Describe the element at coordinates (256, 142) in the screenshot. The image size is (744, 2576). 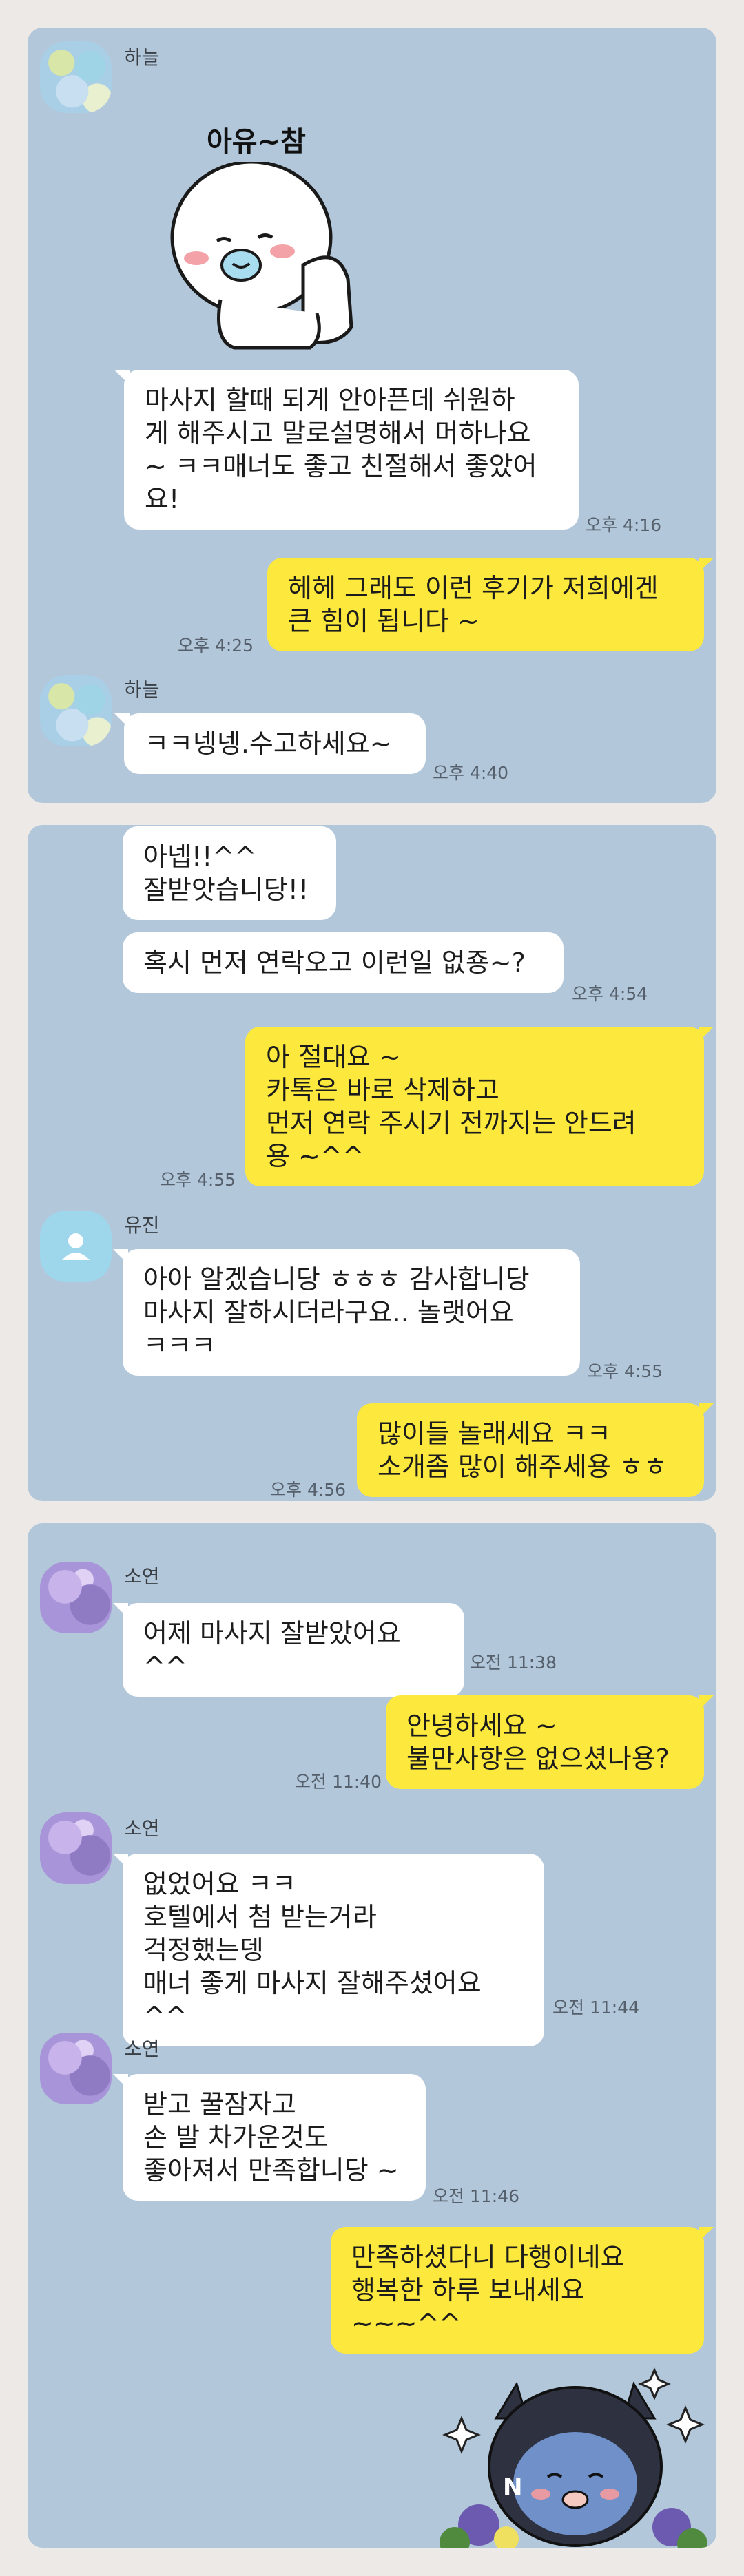
I see `sticker-caption: 아유~참` at that location.